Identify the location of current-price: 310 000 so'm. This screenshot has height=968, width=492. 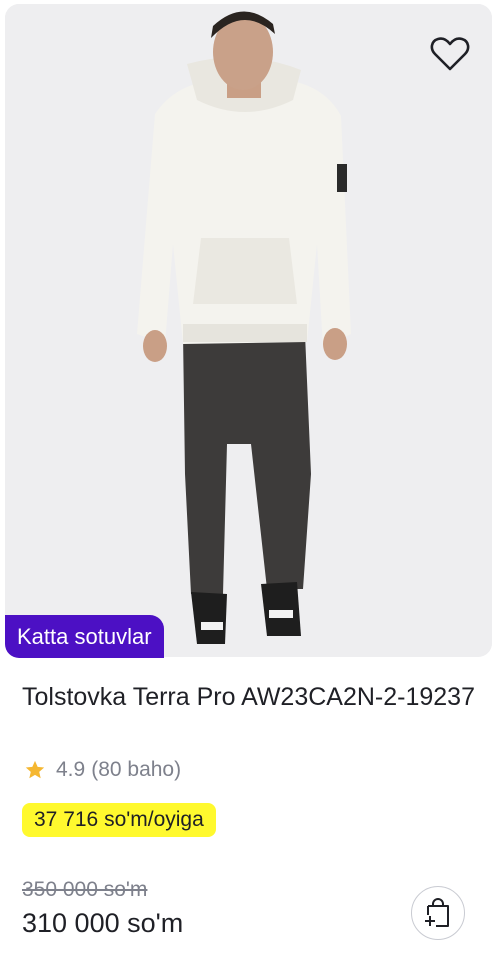
(103, 923).